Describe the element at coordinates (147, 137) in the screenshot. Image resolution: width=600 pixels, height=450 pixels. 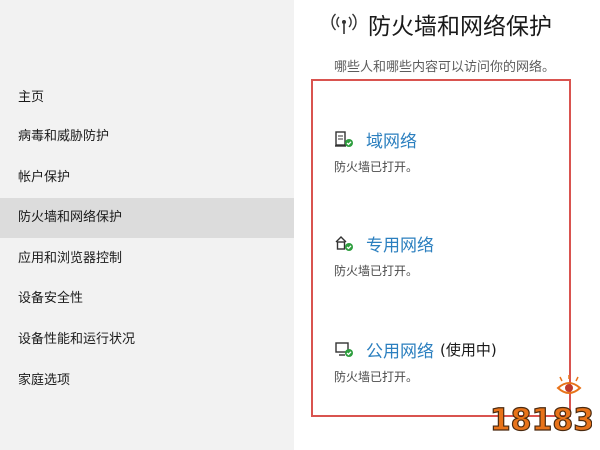
I see `sidebar-item-virus-protection: 病毒和威胁防护` at that location.